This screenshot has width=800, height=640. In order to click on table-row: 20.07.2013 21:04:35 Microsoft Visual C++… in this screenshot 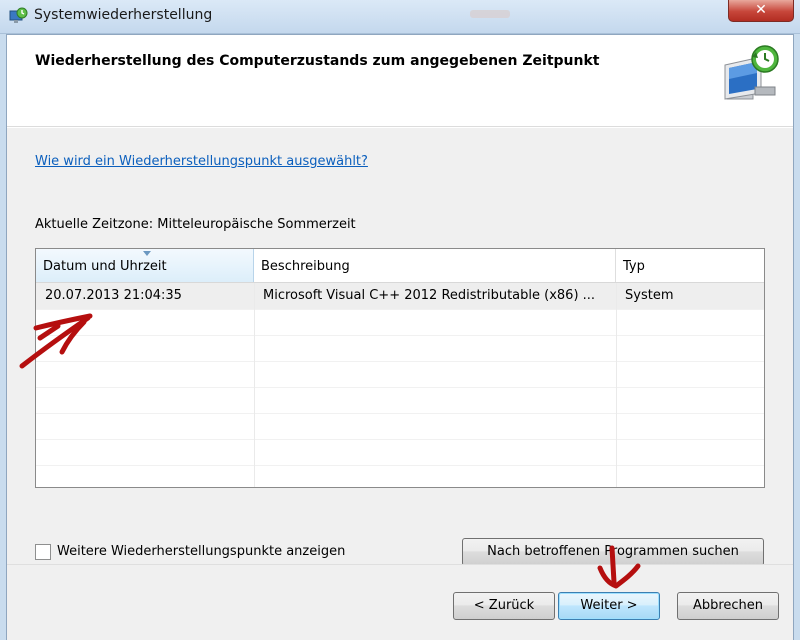, I will do `click(400, 296)`.